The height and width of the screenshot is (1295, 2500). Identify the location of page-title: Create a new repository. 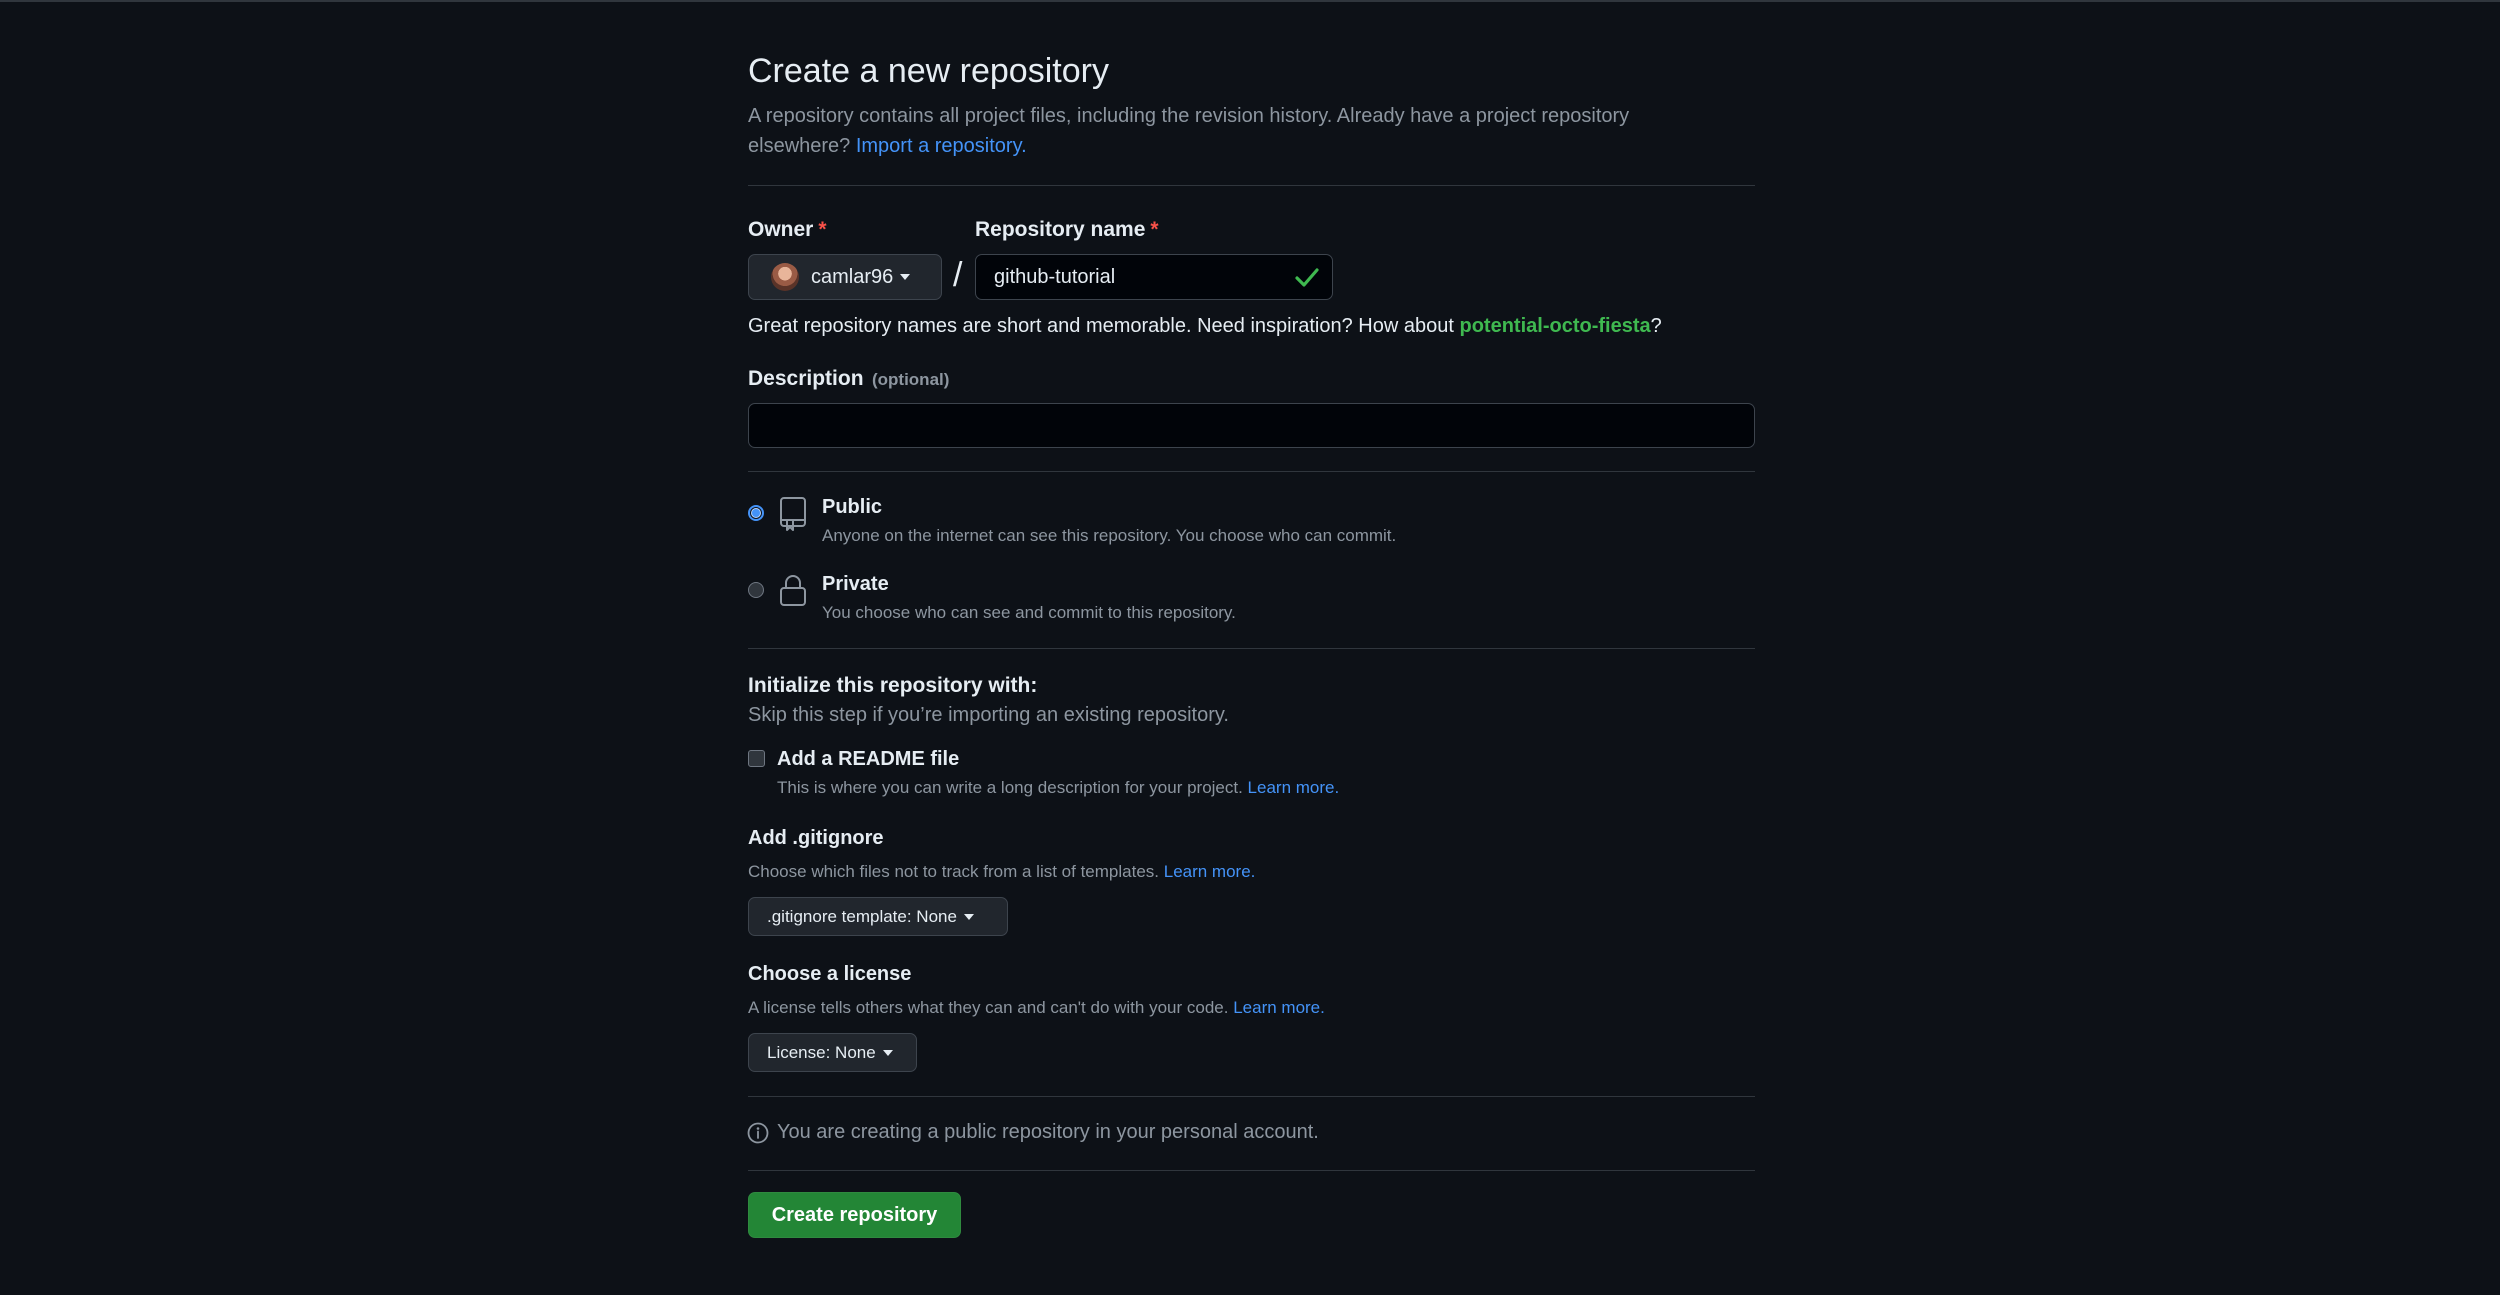
(928, 71).